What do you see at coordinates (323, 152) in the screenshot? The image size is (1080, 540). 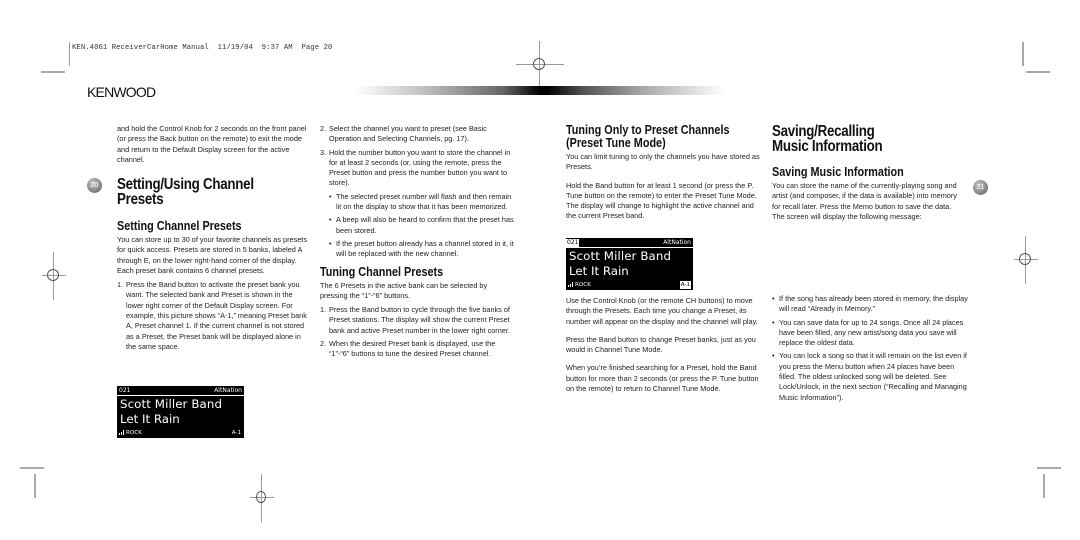 I see `step-number: 3.` at bounding box center [323, 152].